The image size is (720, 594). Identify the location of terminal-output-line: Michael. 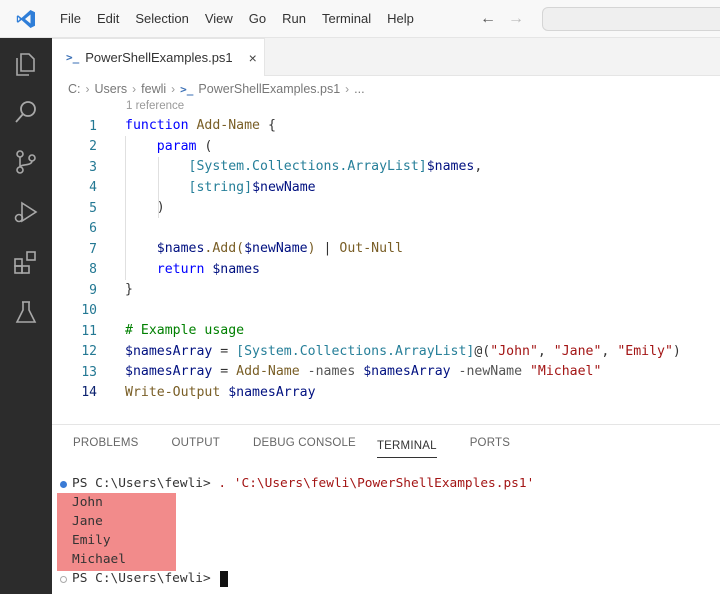
(99, 559).